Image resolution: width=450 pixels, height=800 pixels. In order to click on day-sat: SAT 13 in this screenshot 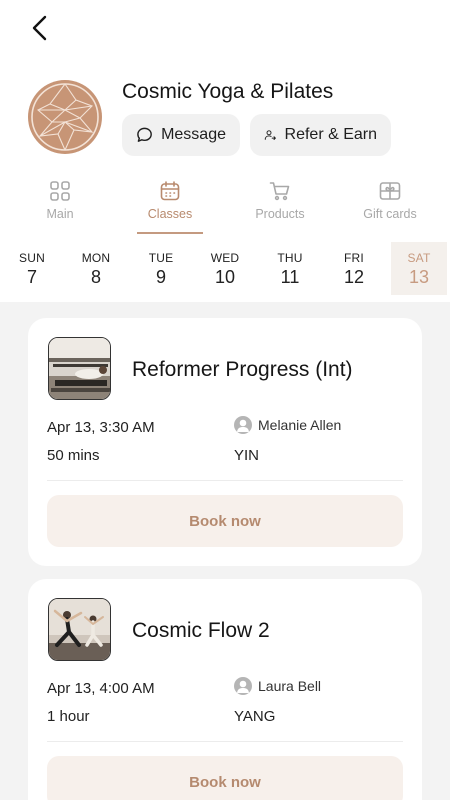, I will do `click(419, 268)`.